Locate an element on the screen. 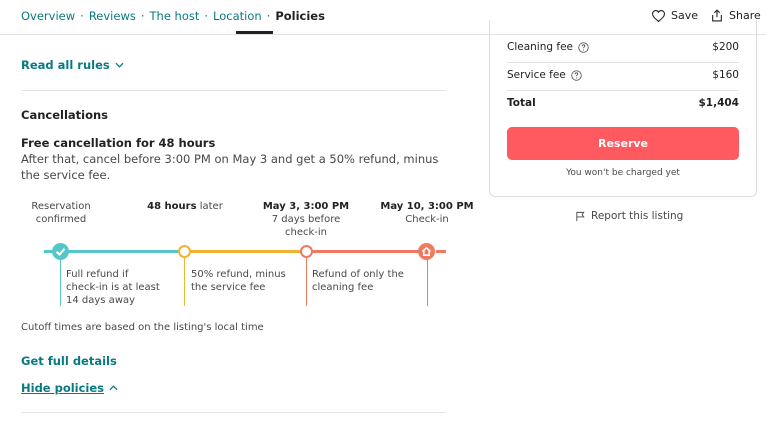  timeline-label-may-3: May 3, 3:00 PM 7 days before check-in is located at coordinates (306, 219).